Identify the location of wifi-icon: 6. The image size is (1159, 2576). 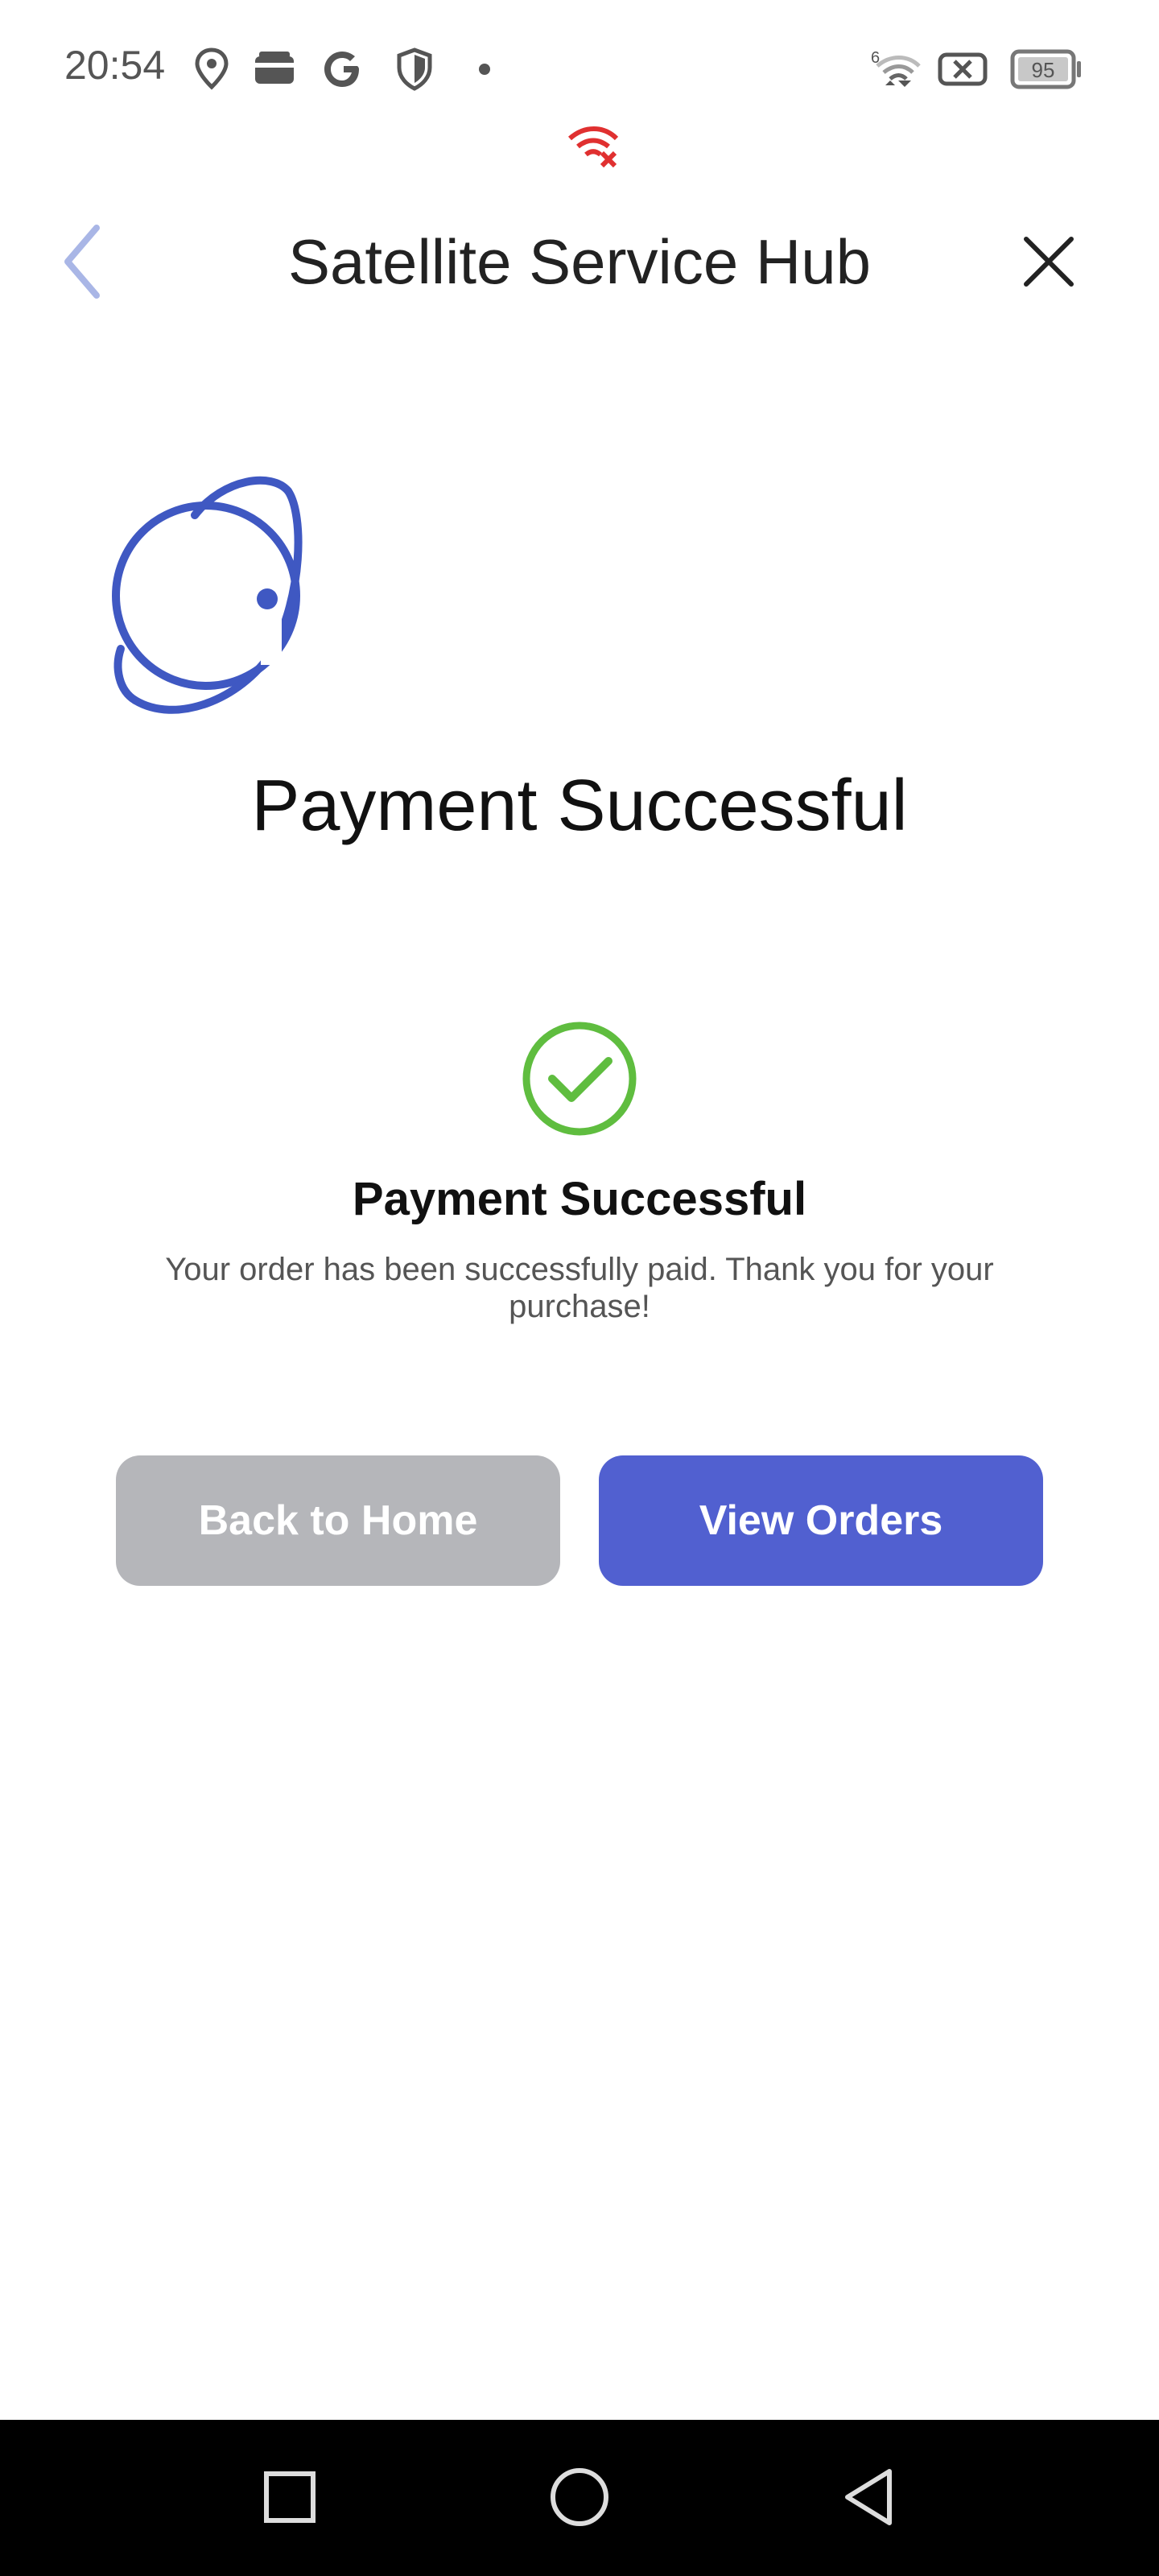
(895, 69).